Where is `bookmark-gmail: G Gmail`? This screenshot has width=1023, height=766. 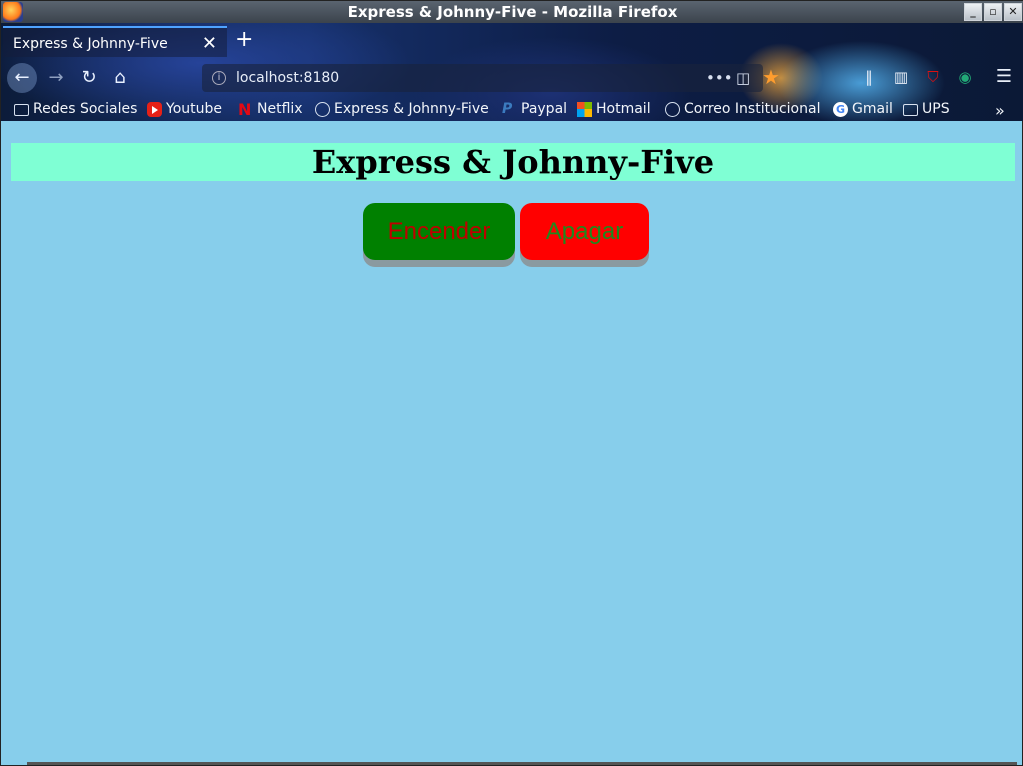
bookmark-gmail: G Gmail is located at coordinates (863, 109).